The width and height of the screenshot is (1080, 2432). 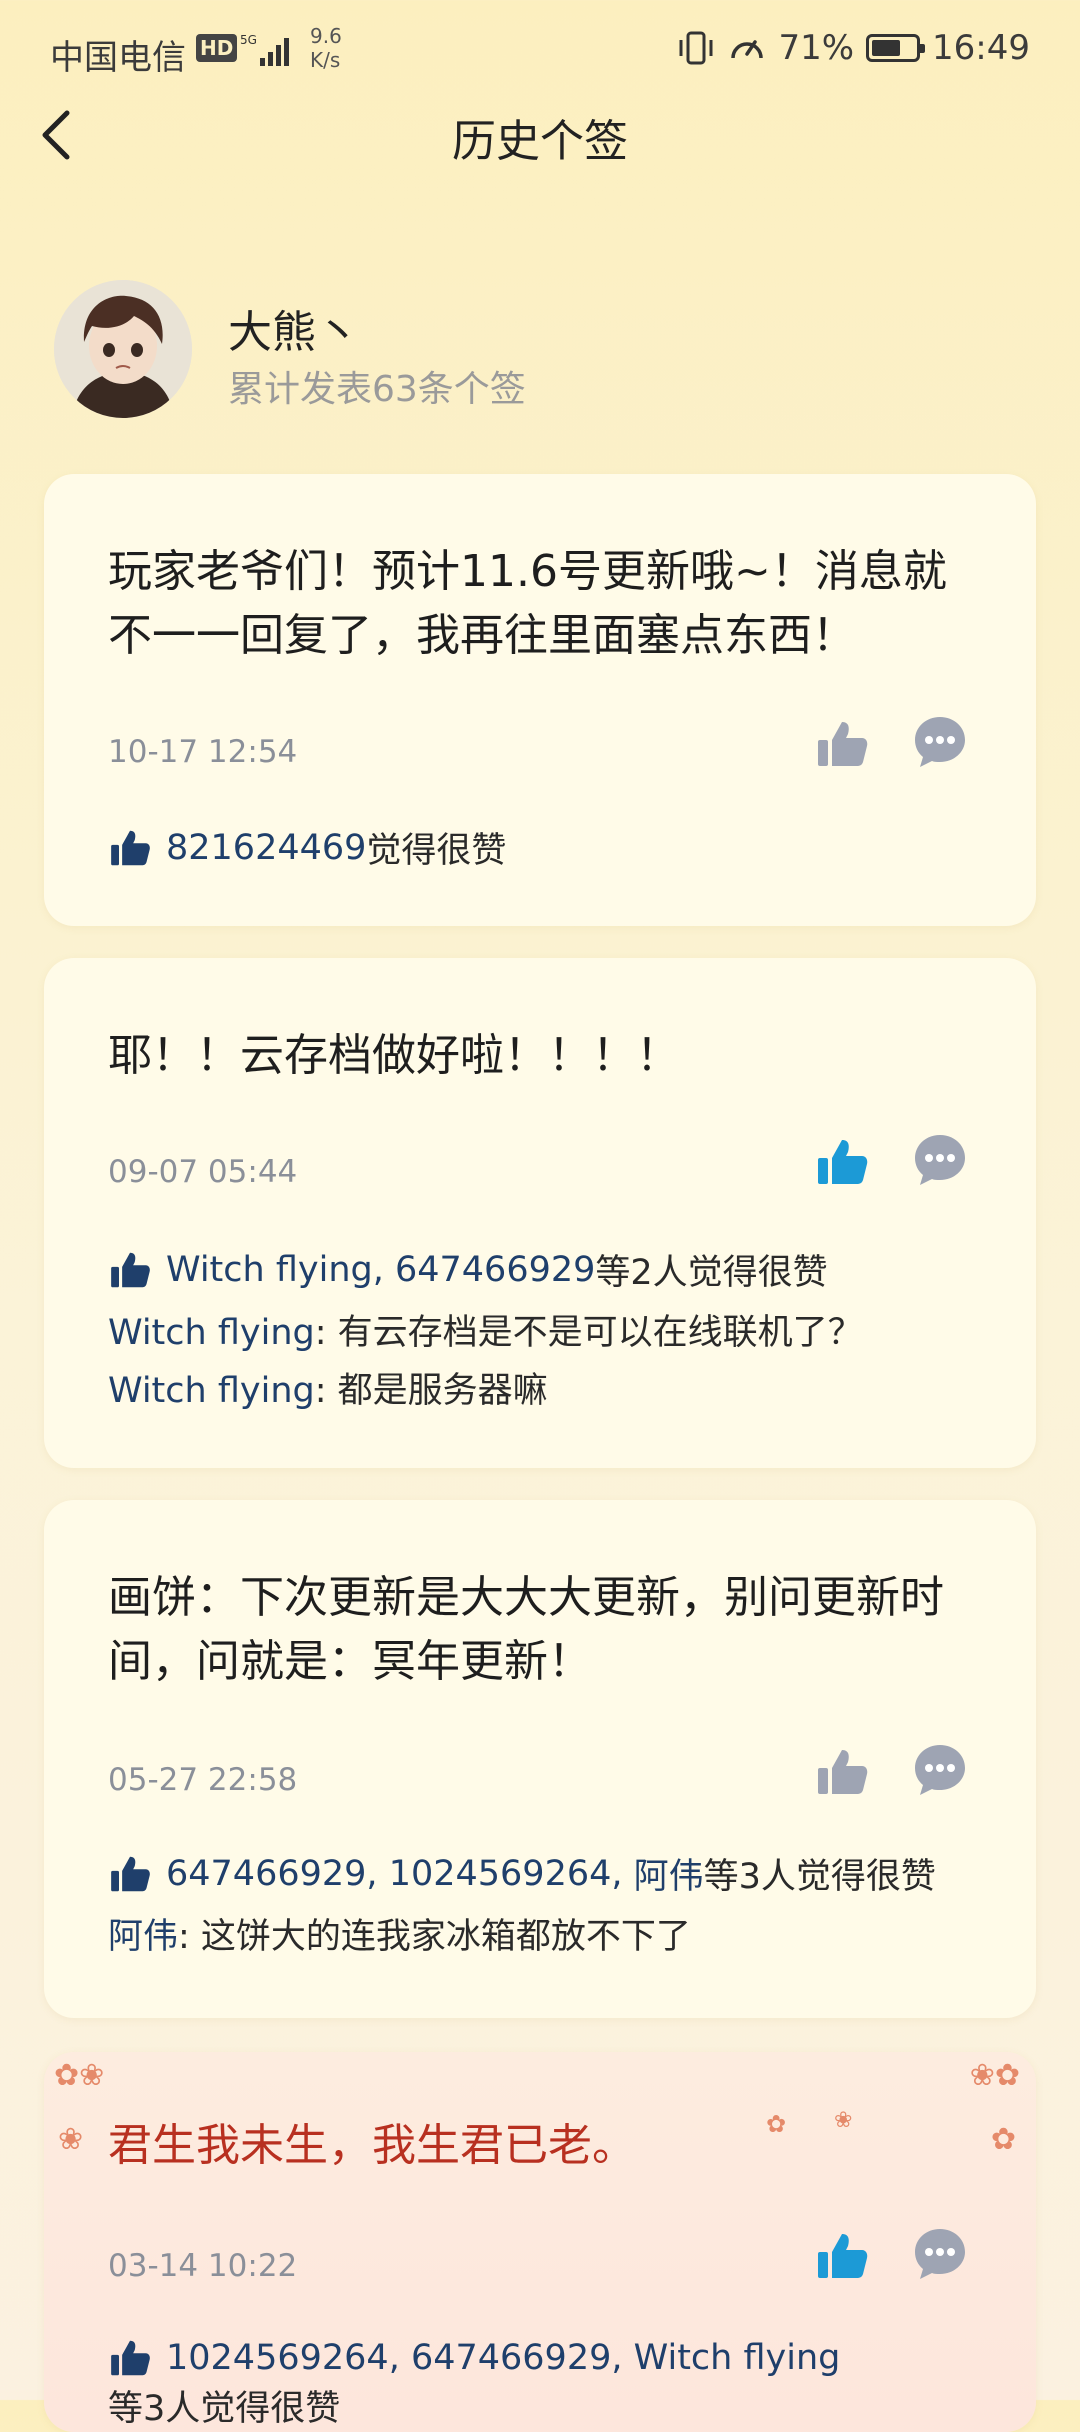 I want to click on flower-decoration: ✿, so click(x=1003, y=2139).